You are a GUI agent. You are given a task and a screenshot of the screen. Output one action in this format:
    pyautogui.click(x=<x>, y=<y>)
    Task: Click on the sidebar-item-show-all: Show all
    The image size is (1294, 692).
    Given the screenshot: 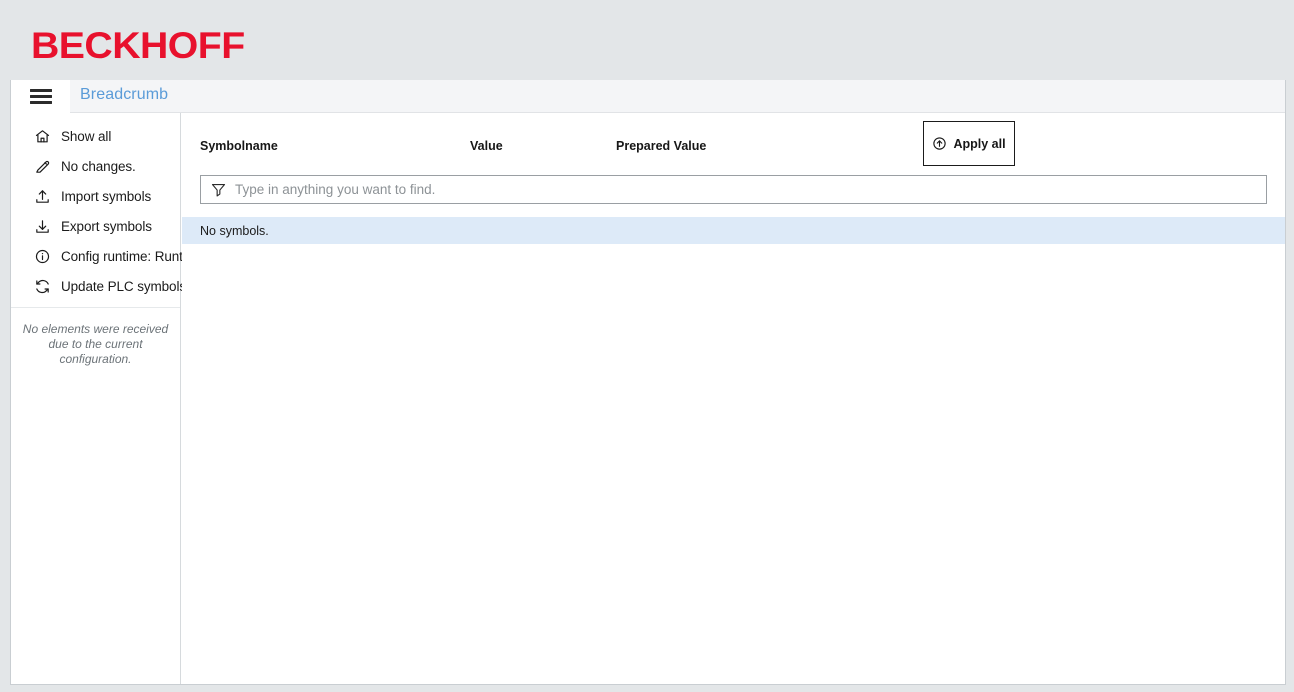 What is the action you would take?
    pyautogui.click(x=95, y=136)
    